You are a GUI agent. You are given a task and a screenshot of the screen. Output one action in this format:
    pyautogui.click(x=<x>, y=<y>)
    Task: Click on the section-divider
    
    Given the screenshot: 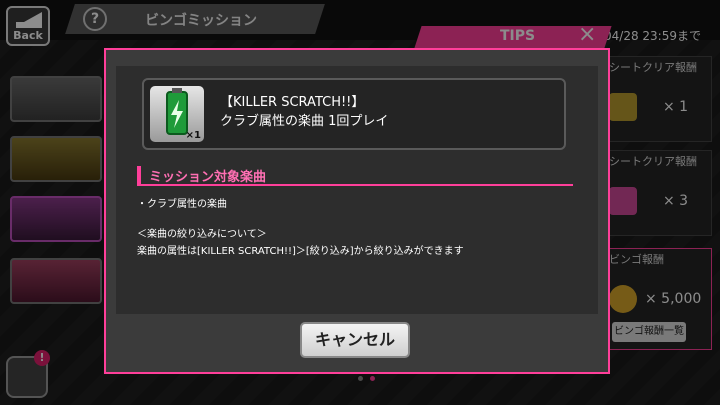 What is the action you would take?
    pyautogui.click(x=355, y=185)
    